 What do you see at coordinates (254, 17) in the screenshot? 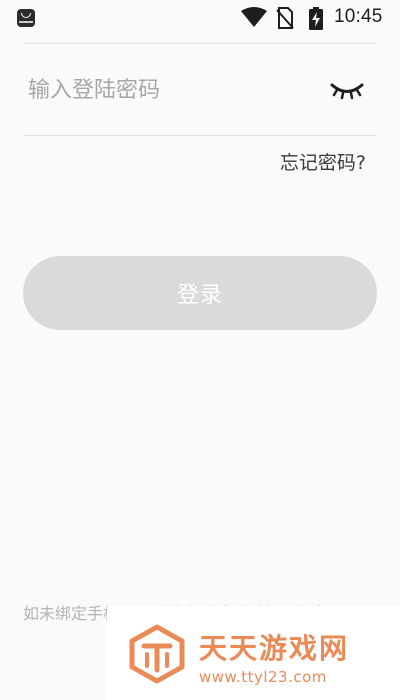
I see `wifi-icon` at bounding box center [254, 17].